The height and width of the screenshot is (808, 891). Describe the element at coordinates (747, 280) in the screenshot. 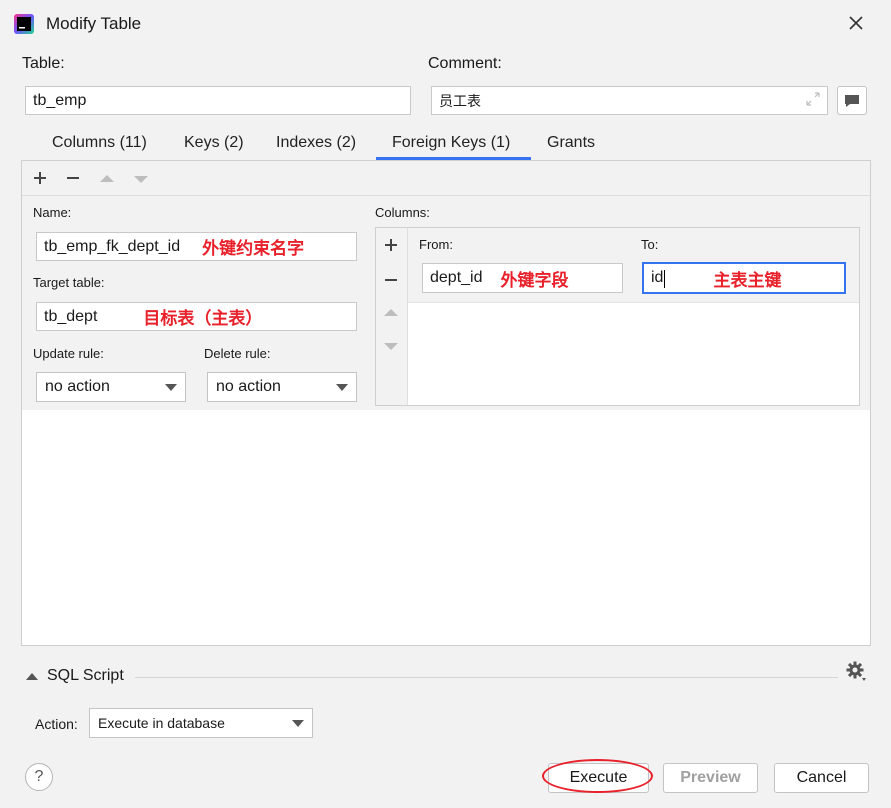

I see `to-column-annotation: 主表主键` at that location.